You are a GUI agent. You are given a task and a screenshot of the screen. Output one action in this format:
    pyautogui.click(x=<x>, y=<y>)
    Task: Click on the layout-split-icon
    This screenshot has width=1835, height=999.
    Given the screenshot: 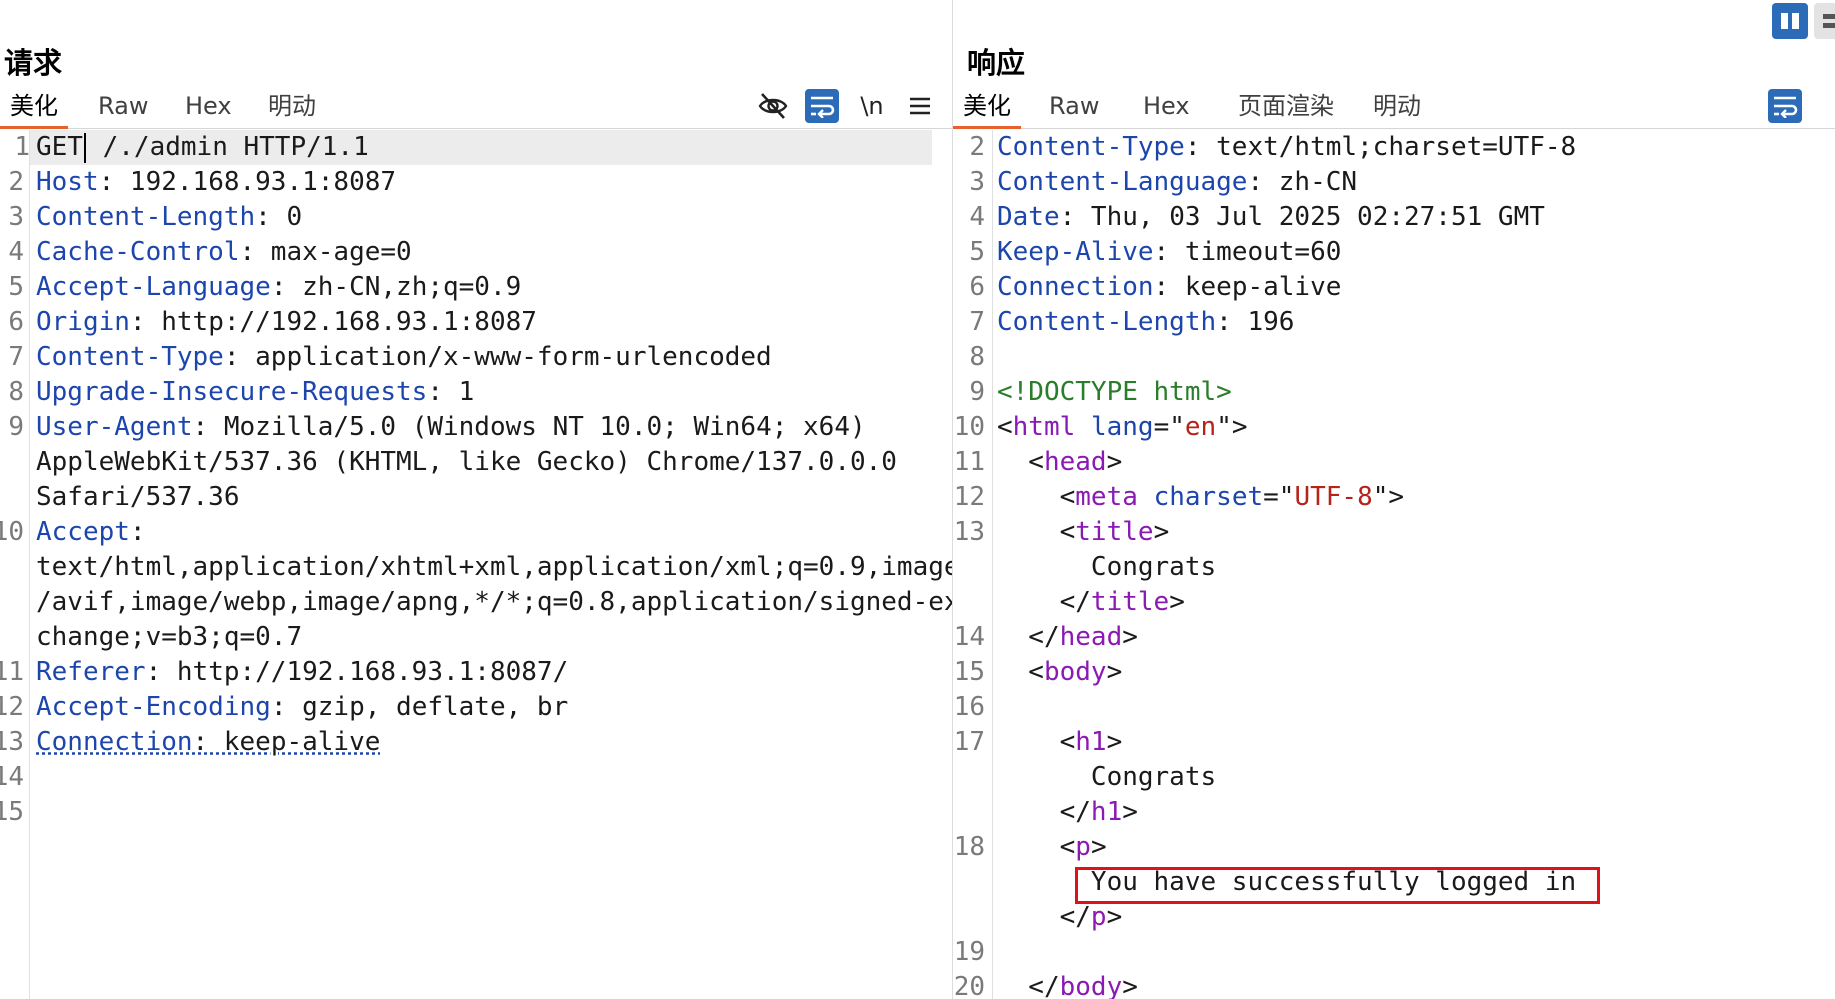 What is the action you would take?
    pyautogui.click(x=1790, y=21)
    